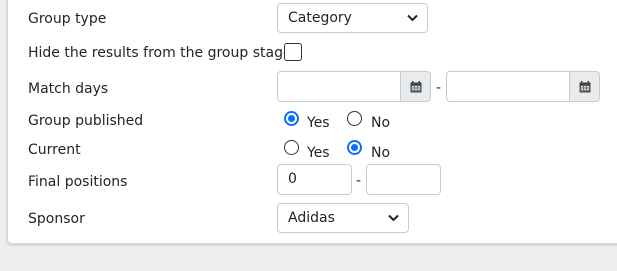  What do you see at coordinates (291, 118) in the screenshot?
I see `group-published-yes-radio` at bounding box center [291, 118].